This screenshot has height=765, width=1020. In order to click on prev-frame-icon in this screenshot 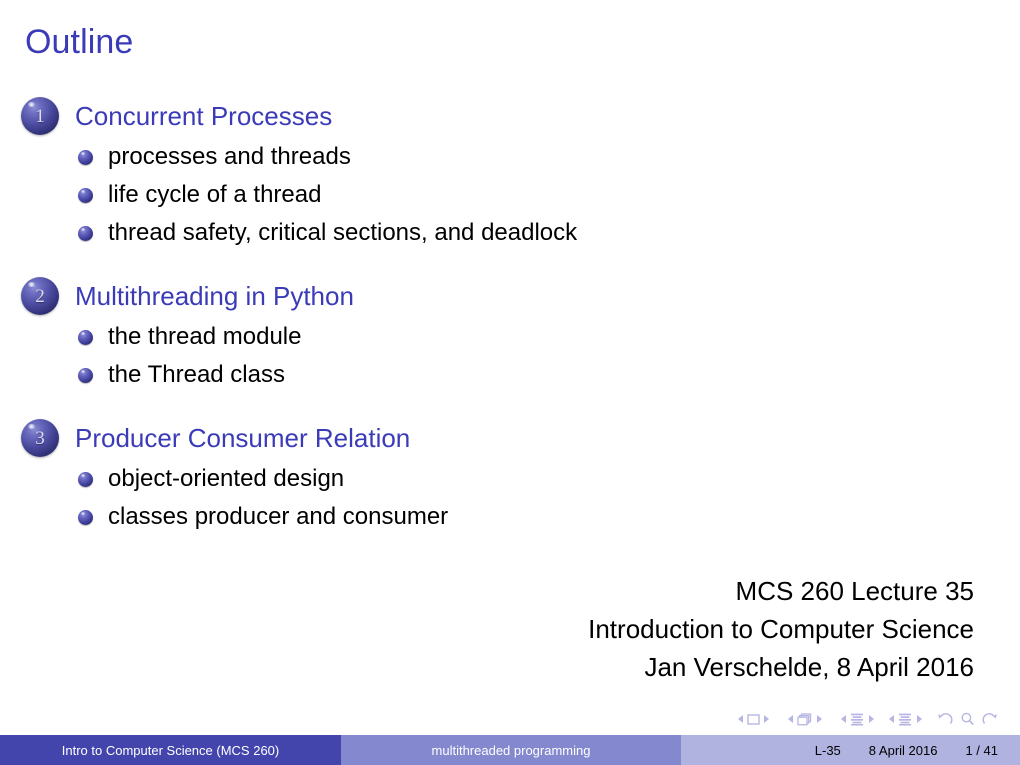, I will do `click(790, 719)`.